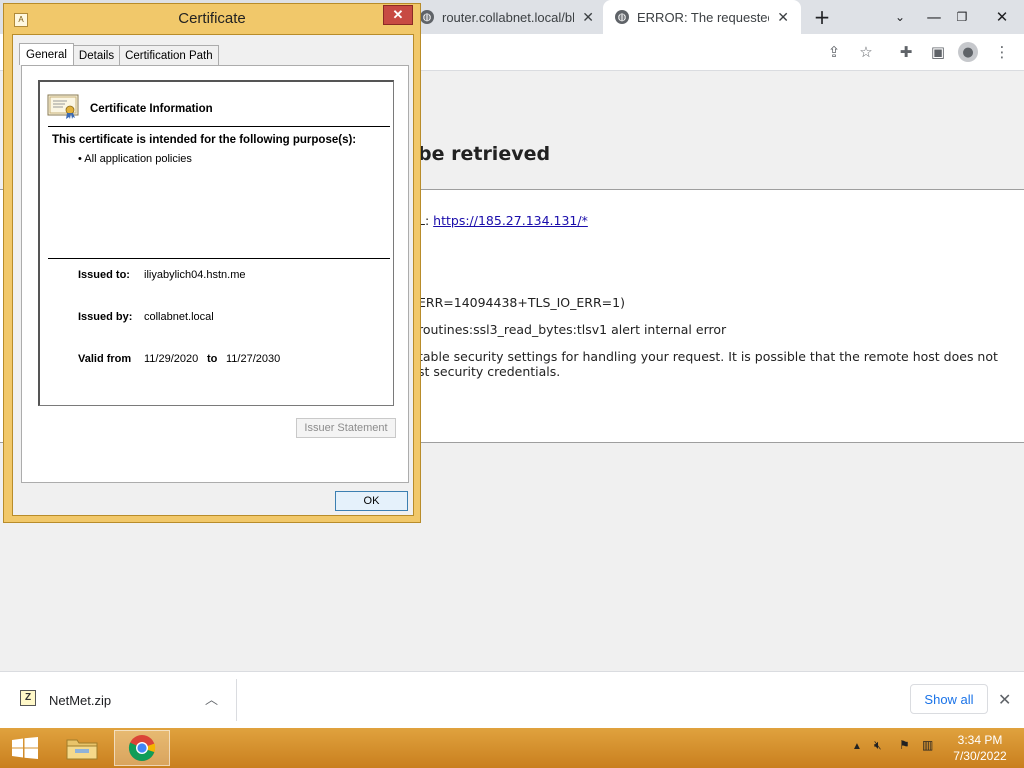  What do you see at coordinates (212, 359) in the screenshot?
I see `valid-to-label: to` at bounding box center [212, 359].